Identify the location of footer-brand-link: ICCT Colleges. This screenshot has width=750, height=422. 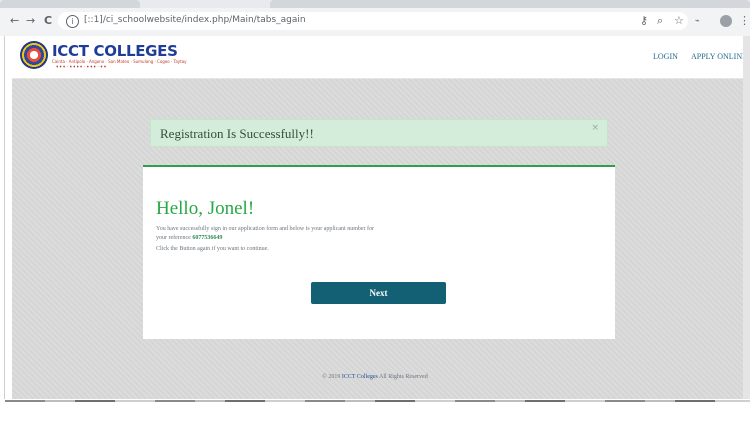
(360, 377).